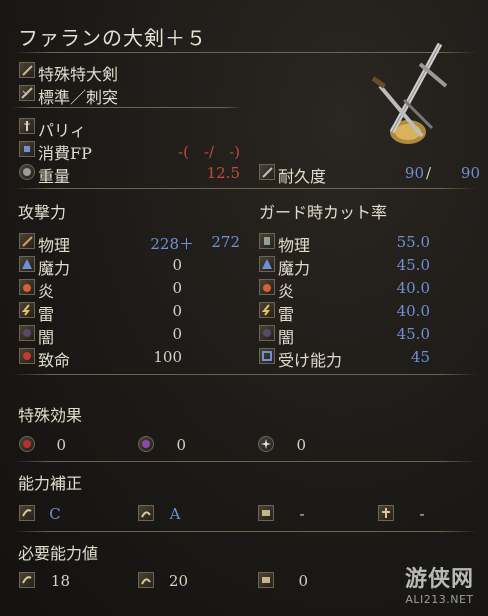 This screenshot has height=616, width=488. Describe the element at coordinates (27, 172) in the screenshot. I see `weight-icon` at that location.